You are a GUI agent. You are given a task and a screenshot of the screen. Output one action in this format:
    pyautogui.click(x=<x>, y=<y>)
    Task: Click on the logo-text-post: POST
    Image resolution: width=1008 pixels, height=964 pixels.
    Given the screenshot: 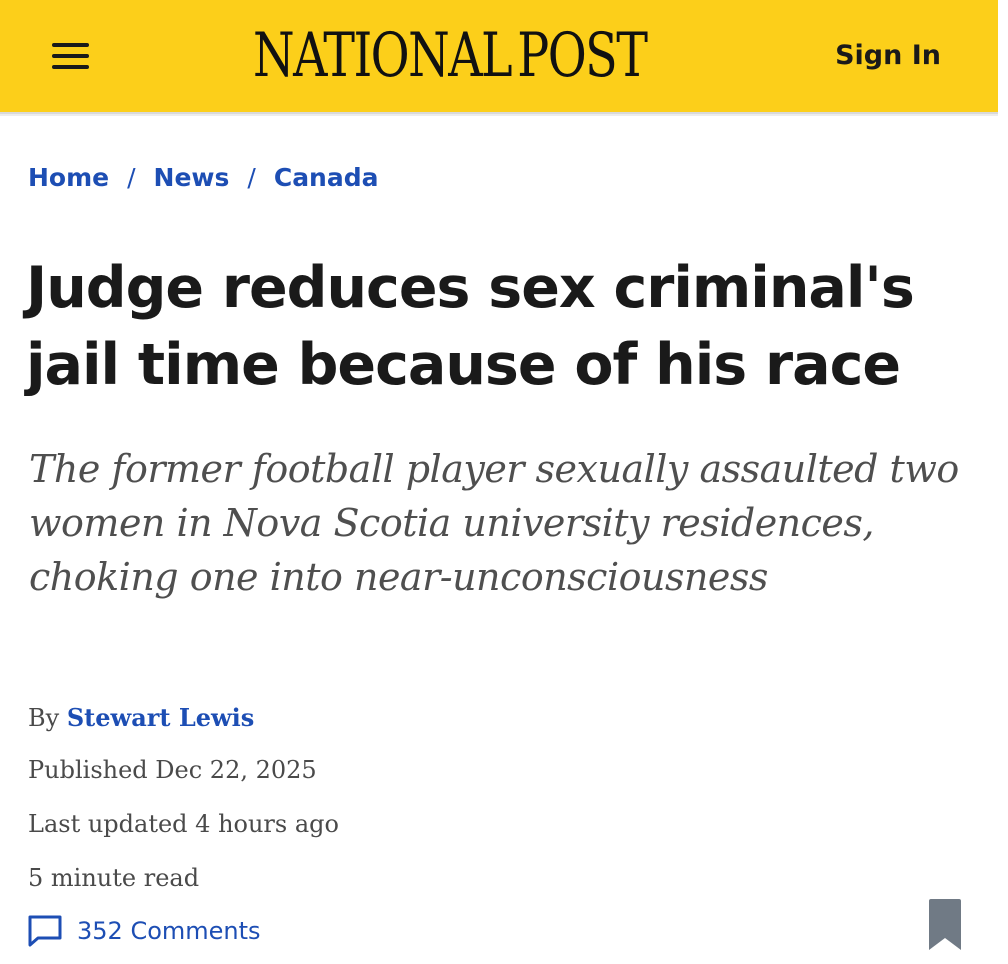 What is the action you would take?
    pyautogui.click(x=582, y=55)
    